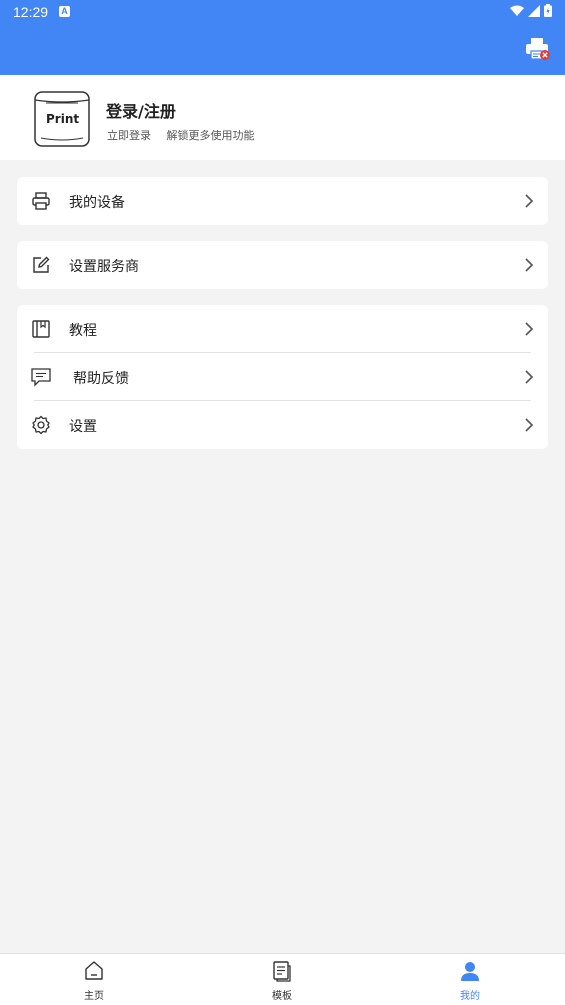 This screenshot has height=1005, width=565. I want to click on user-icon, so click(470, 971).